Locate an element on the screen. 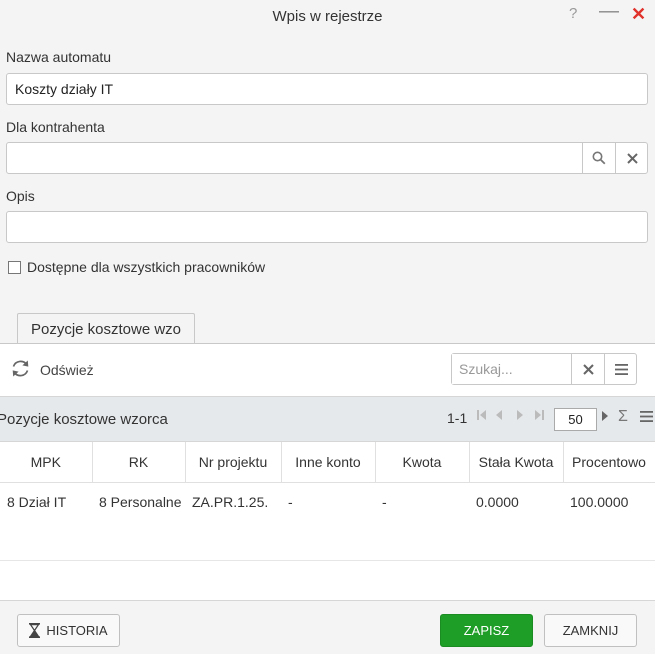  available-label: Dostępne dla wszystkich pracowników is located at coordinates (146, 267).